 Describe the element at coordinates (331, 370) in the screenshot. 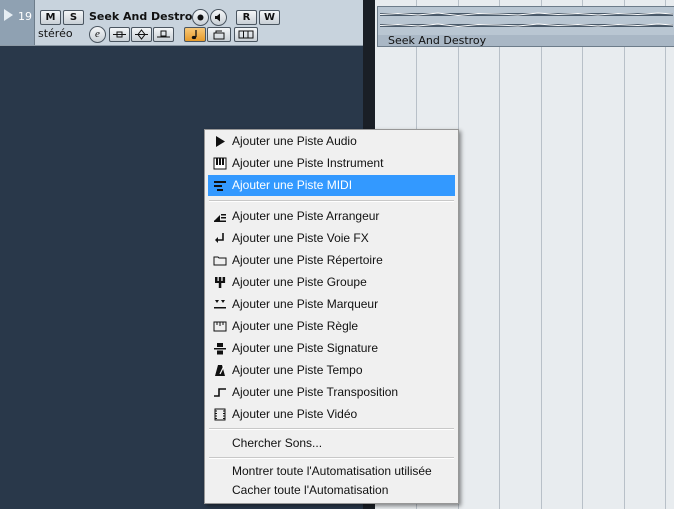

I see `menu-item-add-tempo-track: Ajouter une Piste Tempo` at that location.